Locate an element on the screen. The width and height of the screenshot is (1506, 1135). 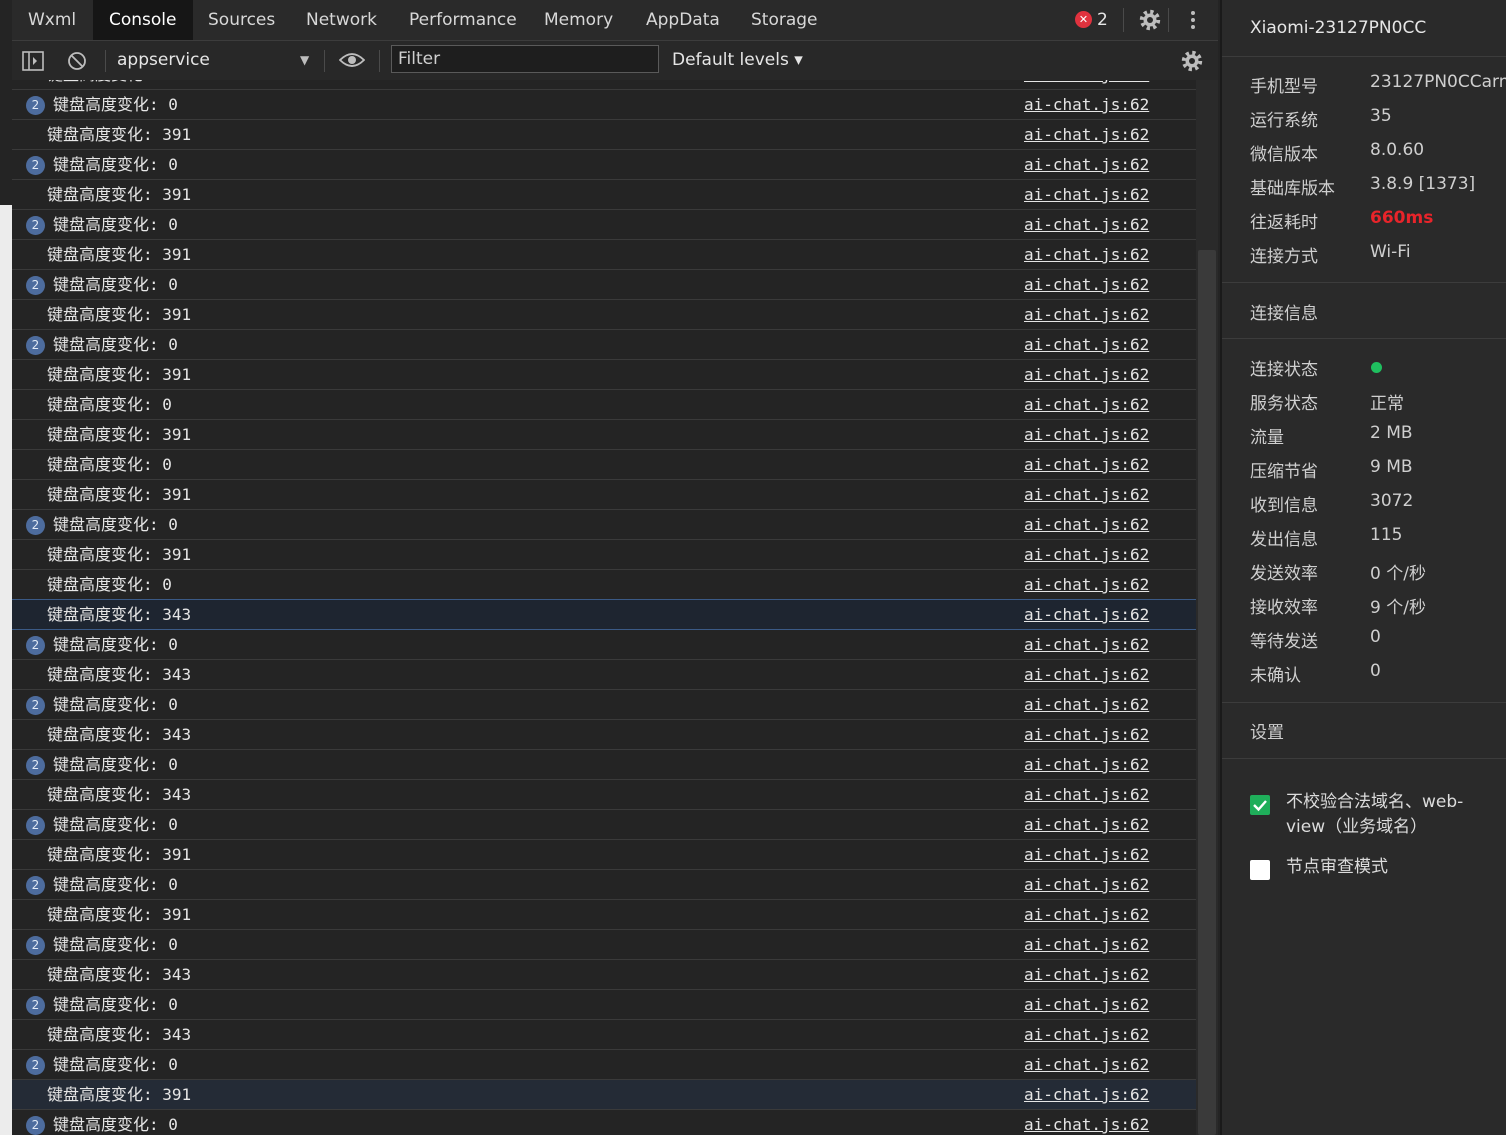
tab-wxml: Wxml is located at coordinates (52, 20).